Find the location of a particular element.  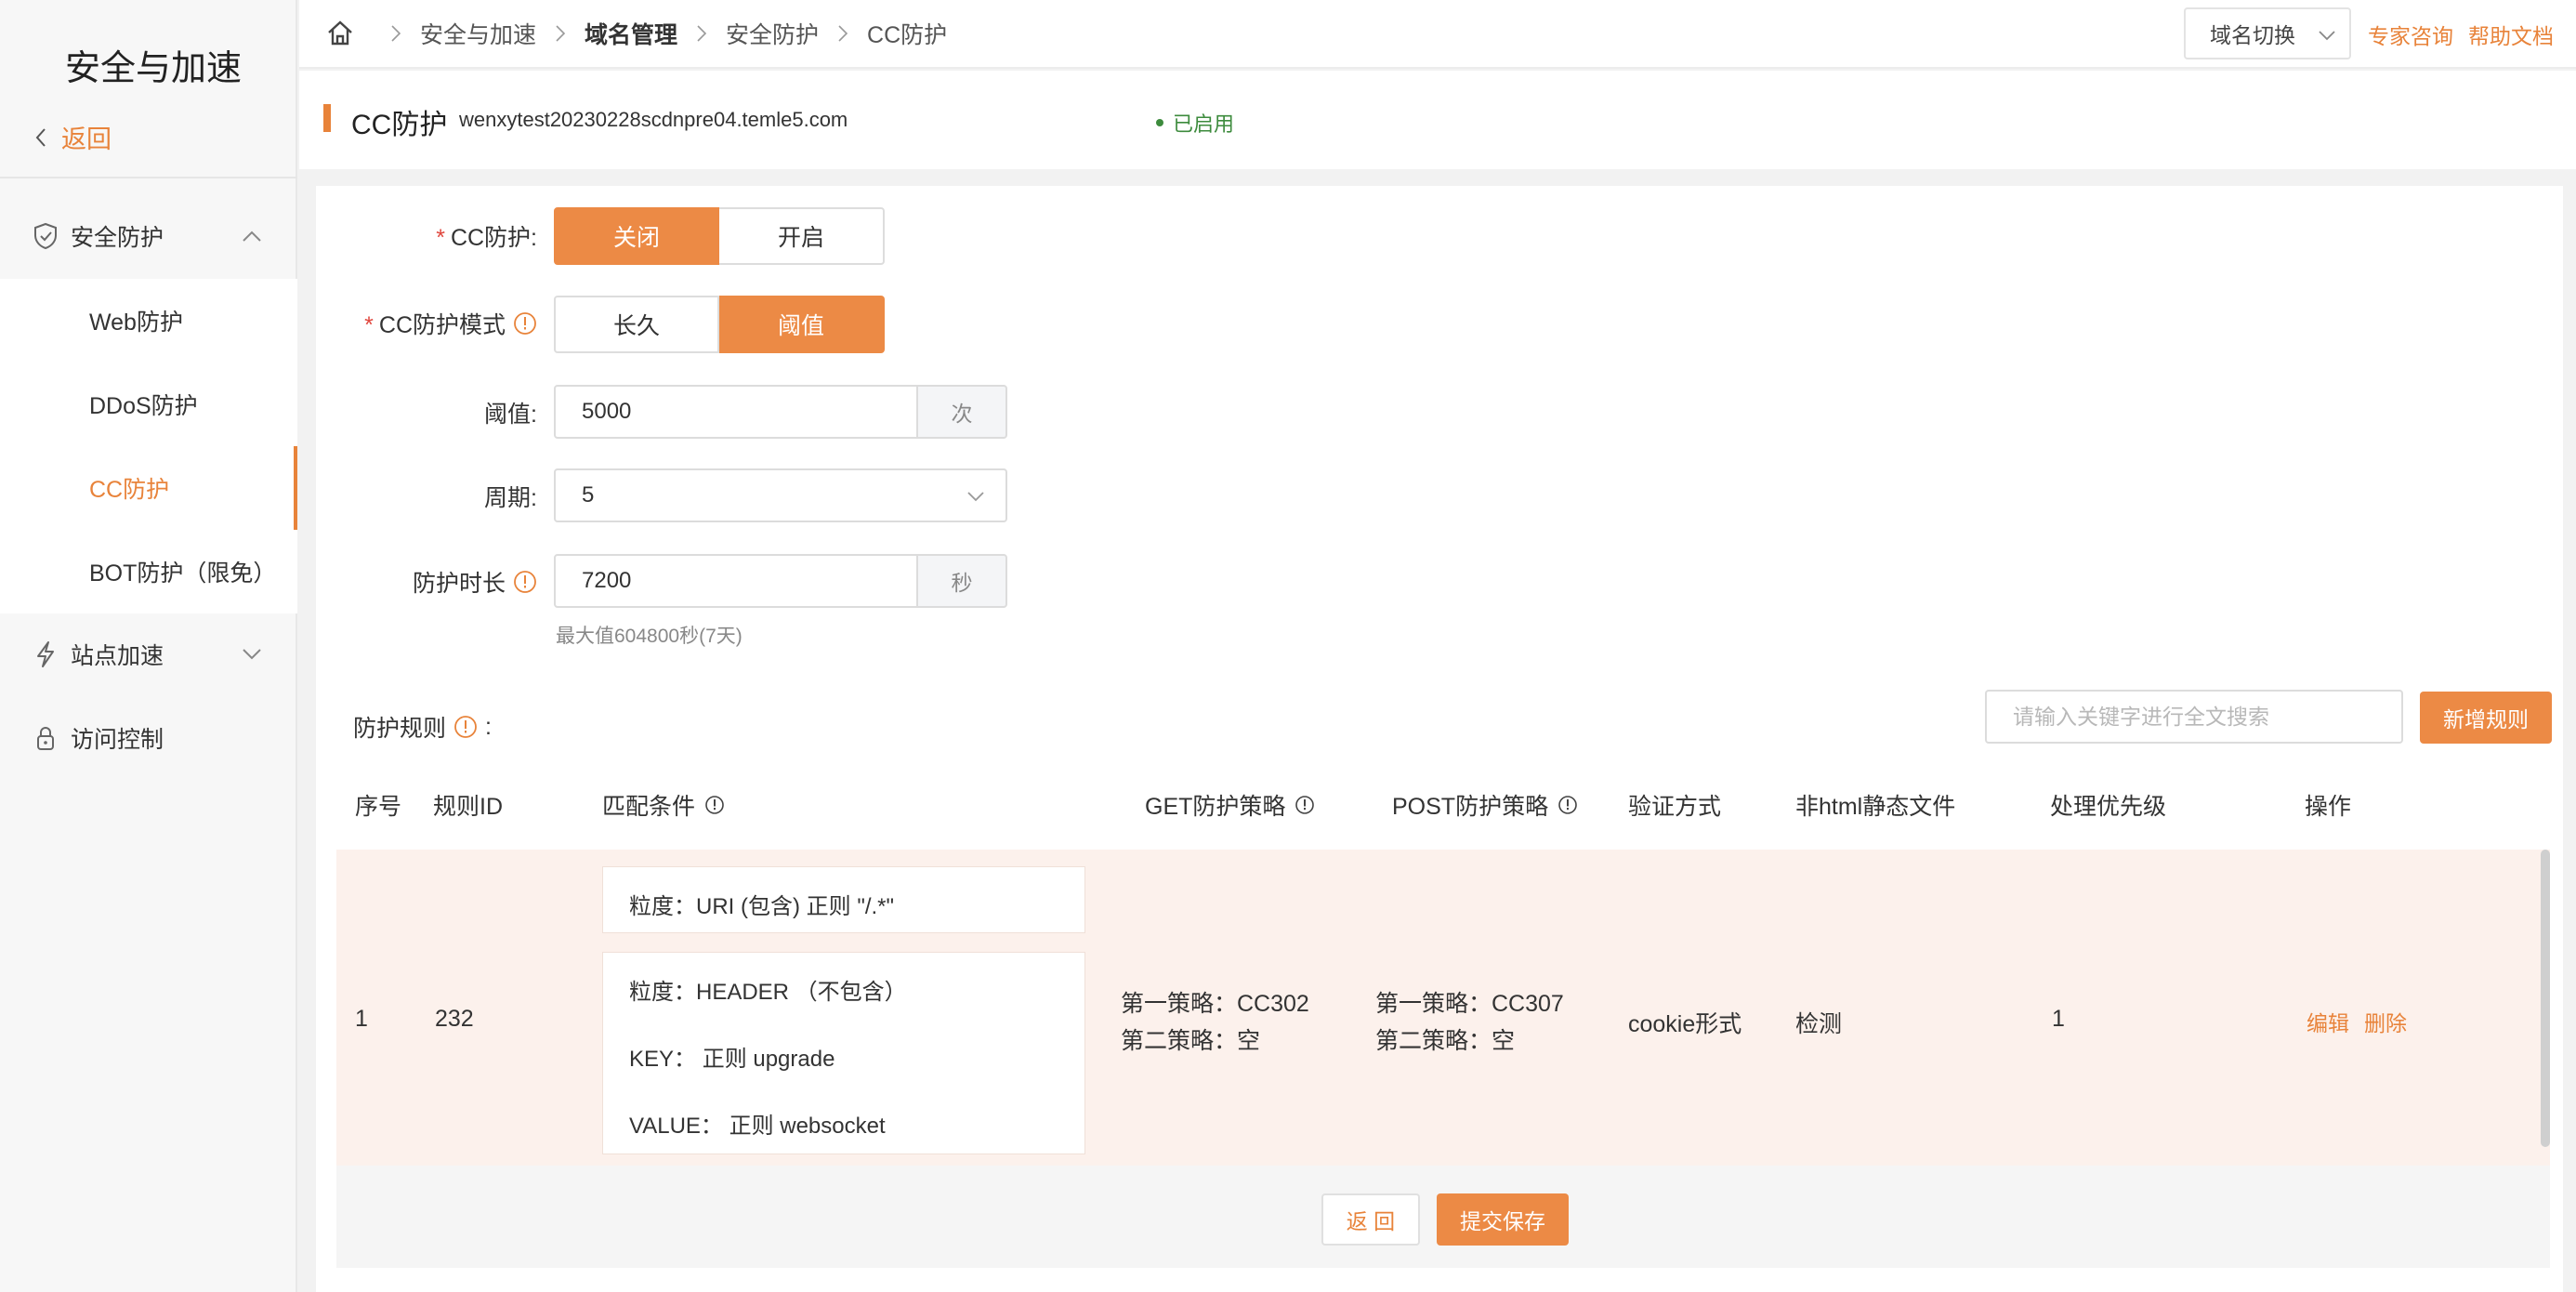

shield-icon is located at coordinates (45, 236).